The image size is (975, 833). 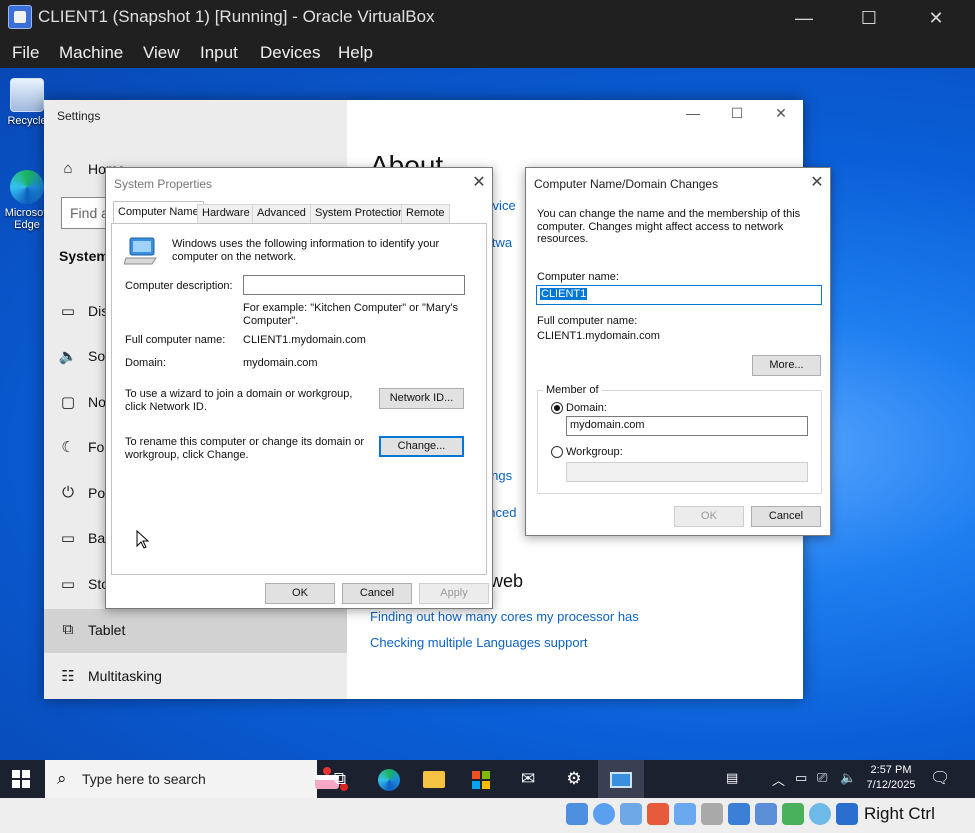 What do you see at coordinates (68, 447) in the screenshot?
I see `focus-assist-icon: ☾` at bounding box center [68, 447].